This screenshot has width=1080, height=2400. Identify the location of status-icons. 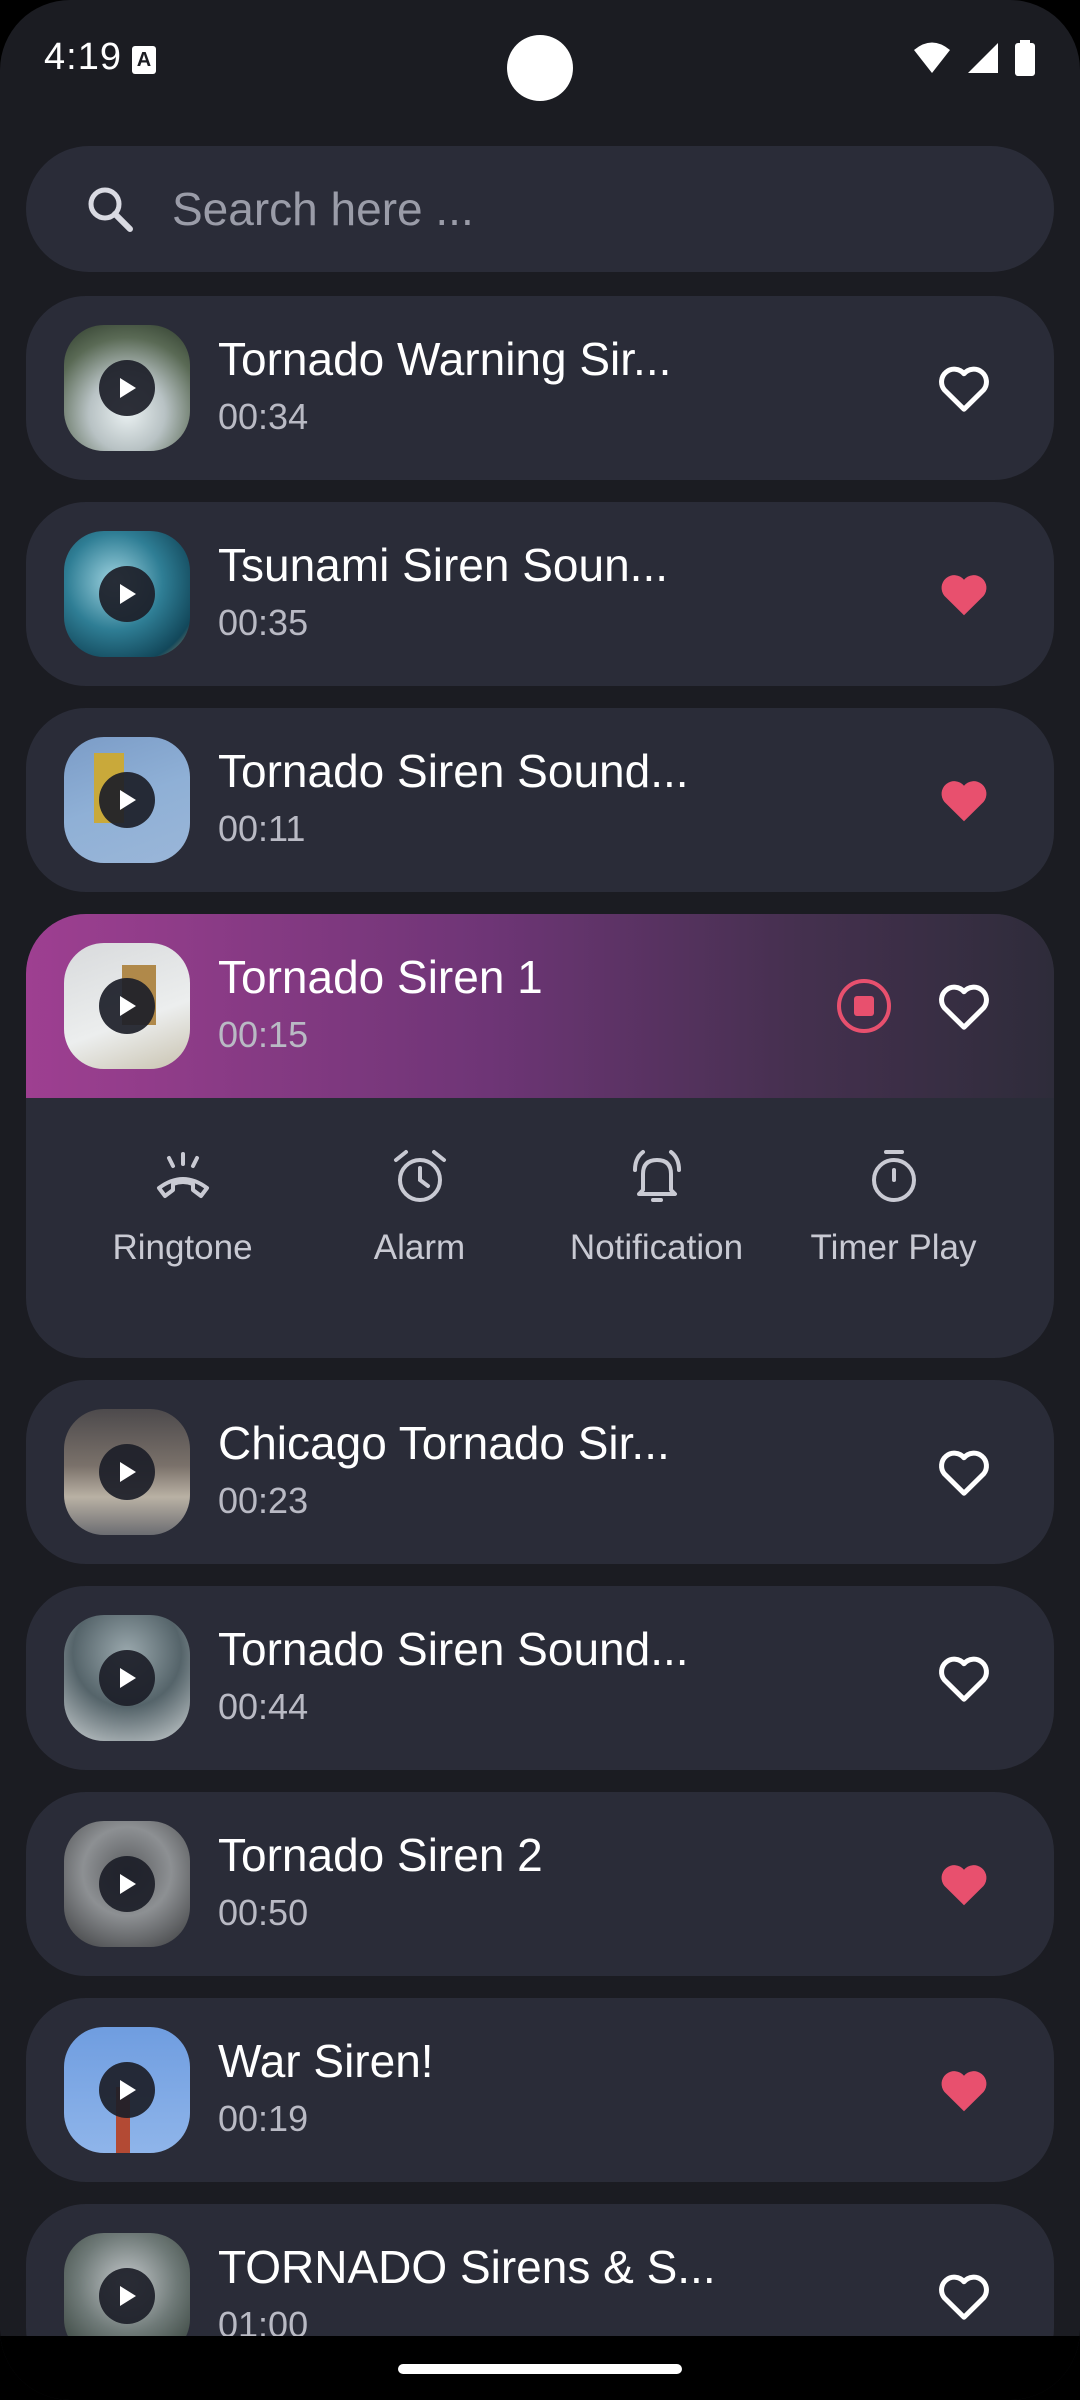
(974, 58).